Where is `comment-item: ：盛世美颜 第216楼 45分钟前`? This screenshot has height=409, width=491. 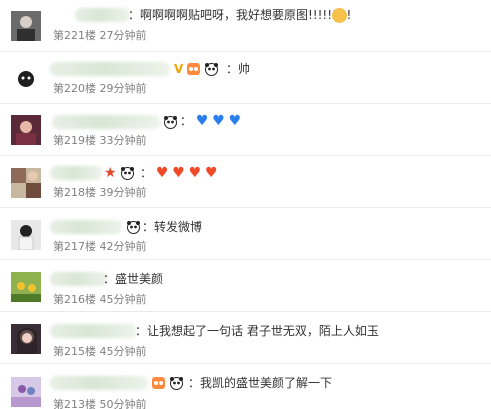 comment-item: ：盛世美颜 第216楼 45分钟前 is located at coordinates (245, 286).